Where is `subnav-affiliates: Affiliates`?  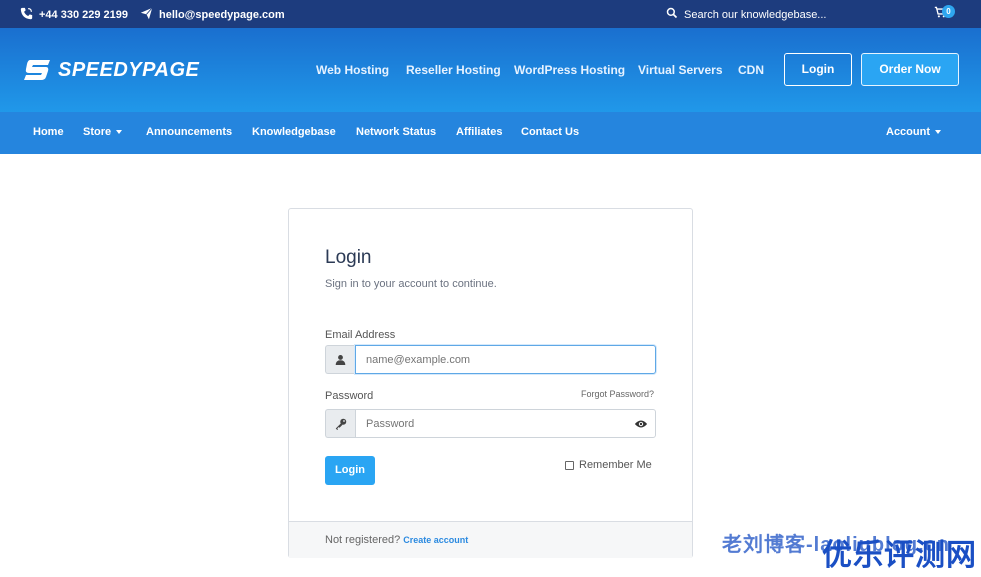 subnav-affiliates: Affiliates is located at coordinates (479, 132).